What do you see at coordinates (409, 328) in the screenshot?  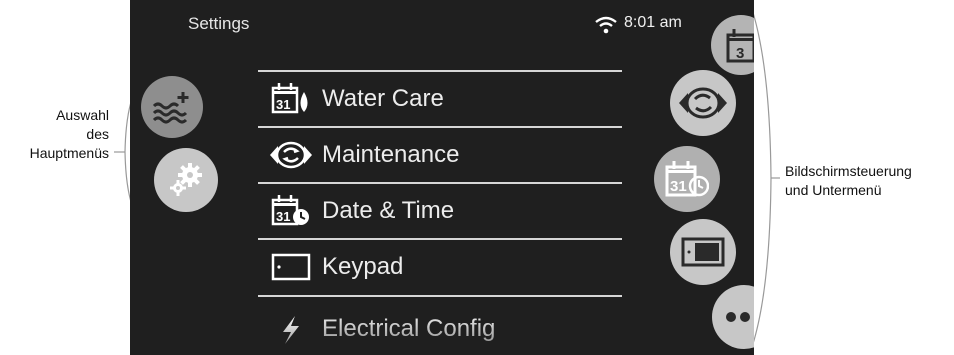 I see `list-item-label: Electrical Config` at bounding box center [409, 328].